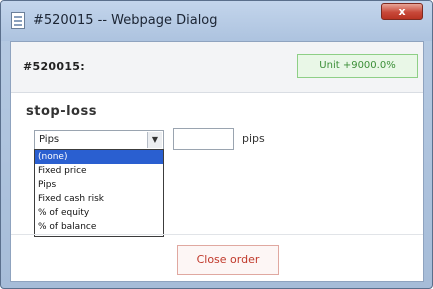  Describe the element at coordinates (154, 140) in the screenshot. I see `chevron-down-icon: ▼` at that location.